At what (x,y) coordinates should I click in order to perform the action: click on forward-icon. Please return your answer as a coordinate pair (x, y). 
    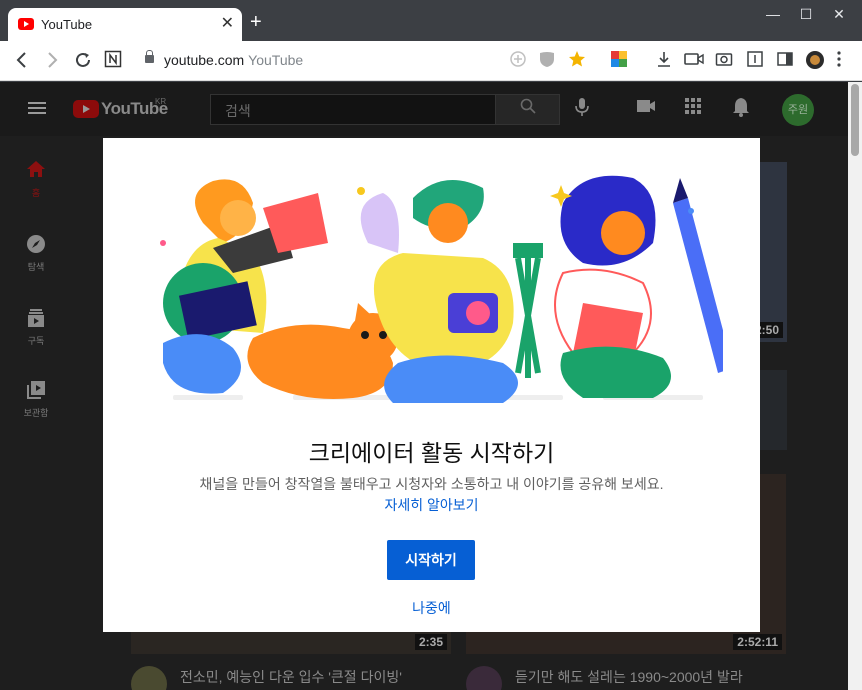
    Looking at the image, I should click on (52, 62).